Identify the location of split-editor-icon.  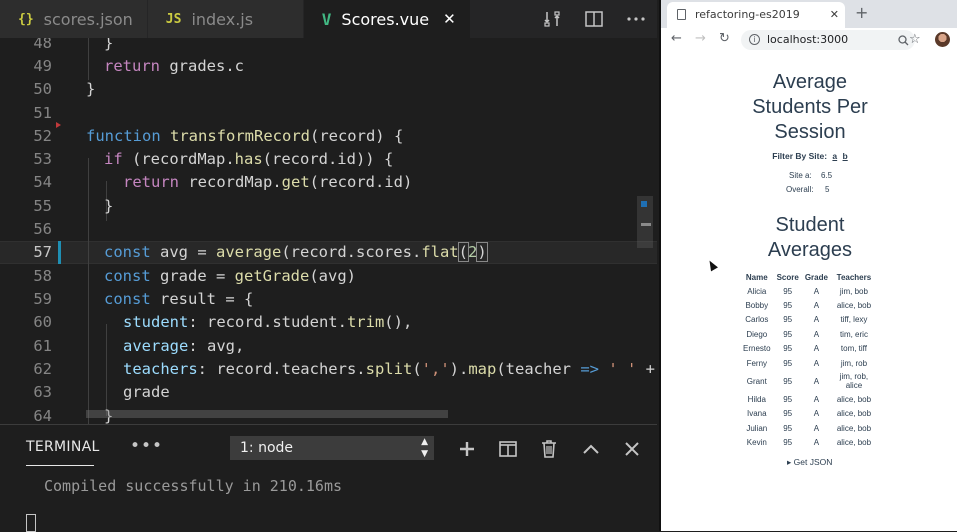
(594, 19).